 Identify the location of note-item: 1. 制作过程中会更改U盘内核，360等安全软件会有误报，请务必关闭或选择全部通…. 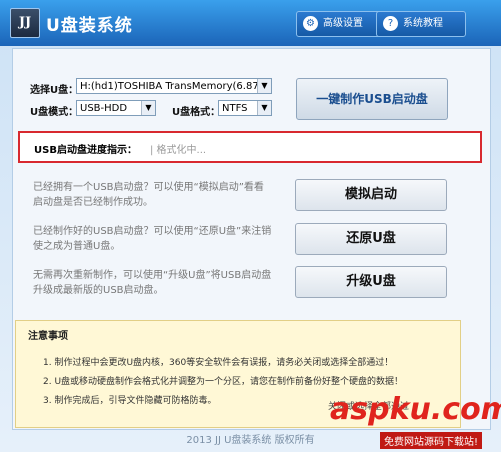
(218, 363).